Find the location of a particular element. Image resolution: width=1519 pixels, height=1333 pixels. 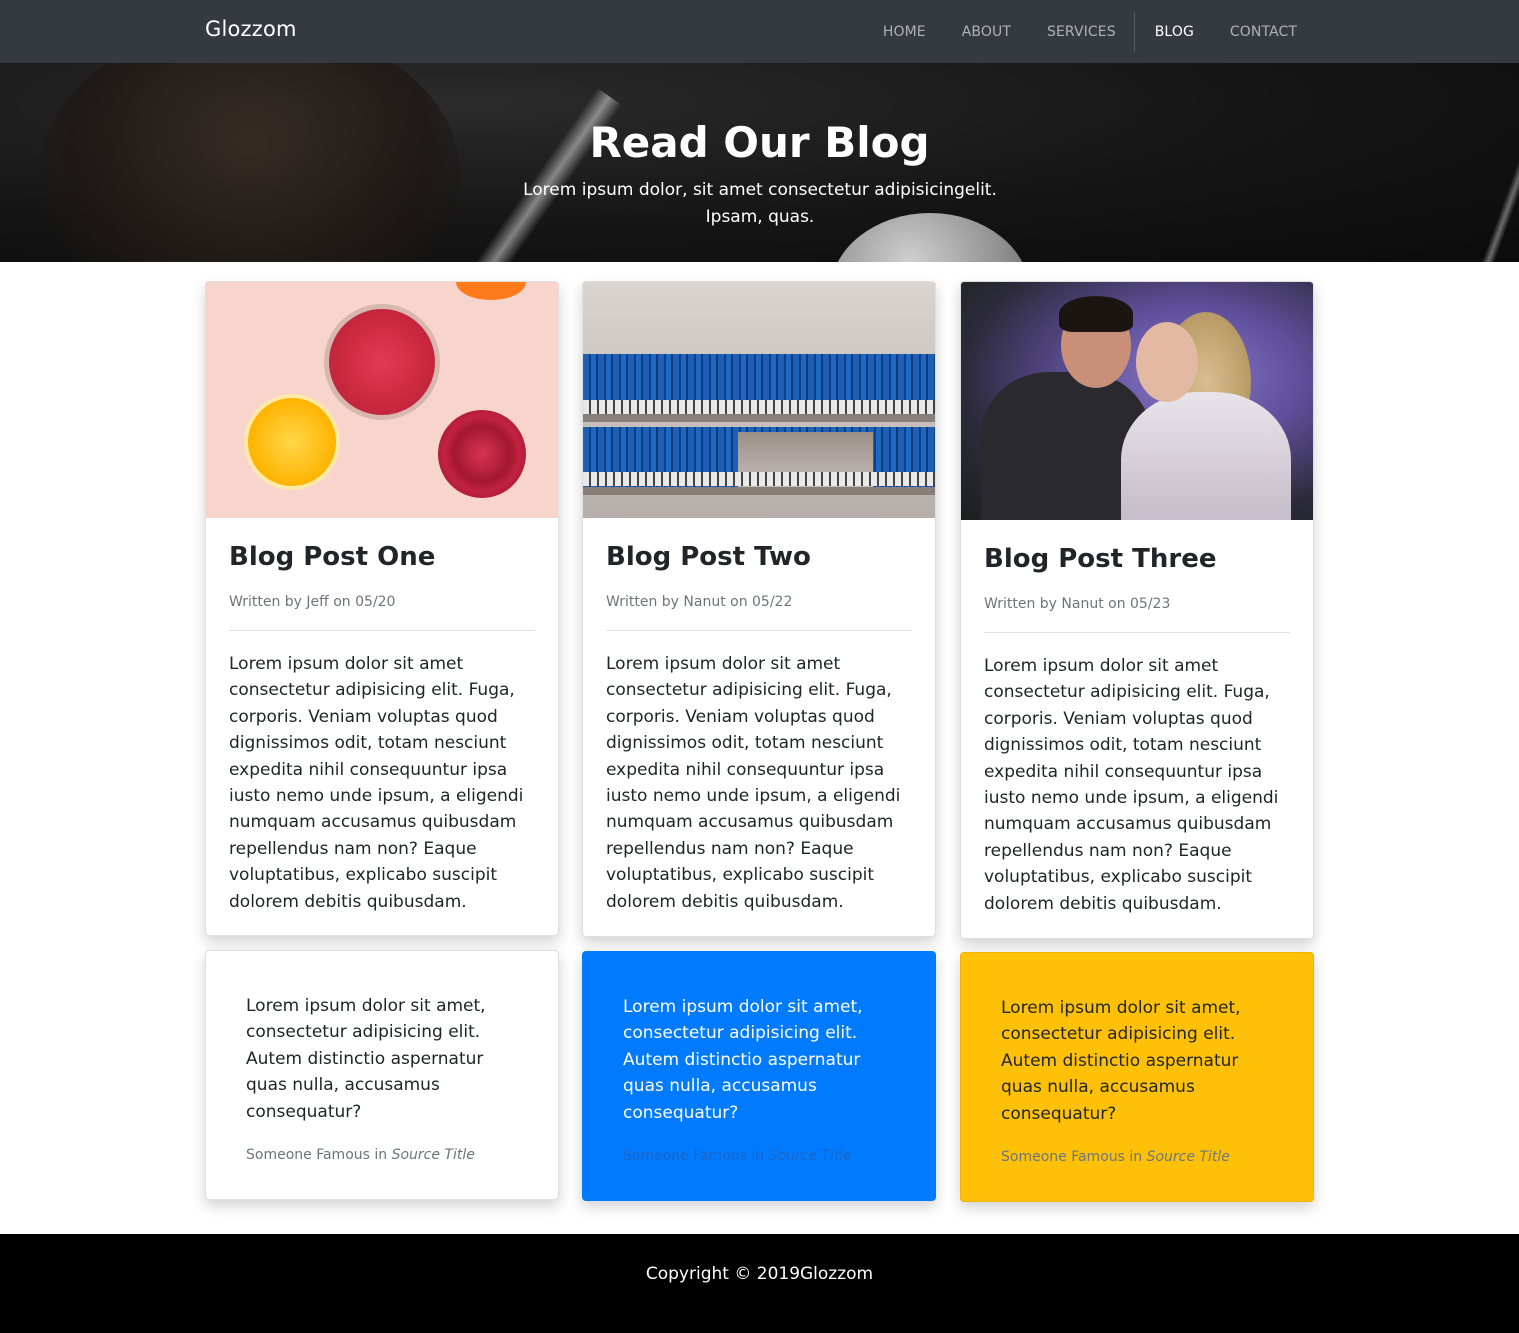

fruits-photo is located at coordinates (382, 400).